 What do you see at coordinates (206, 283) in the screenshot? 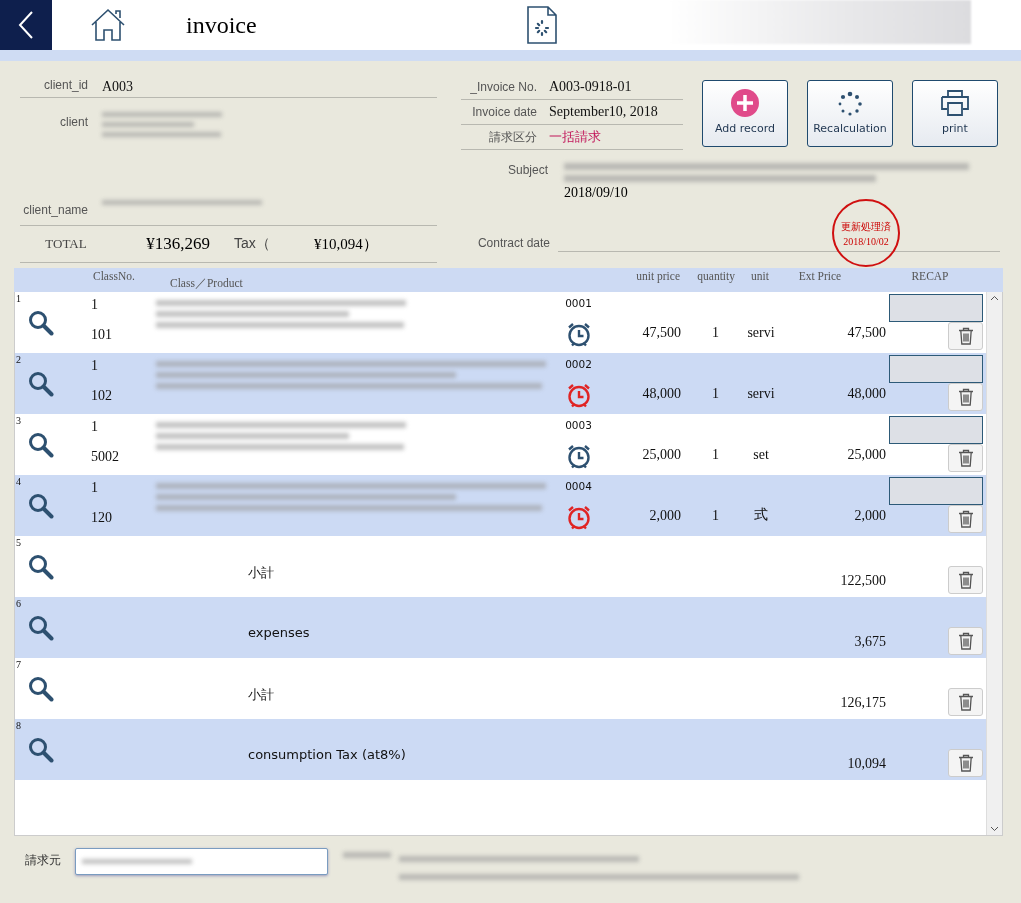
I see `column-header: Class／Product` at bounding box center [206, 283].